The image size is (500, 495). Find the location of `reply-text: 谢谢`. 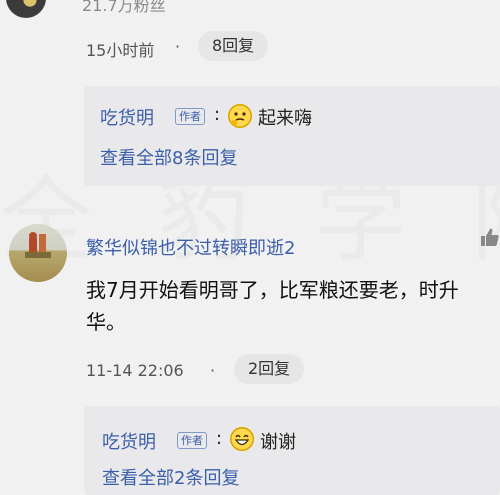

reply-text: 谢谢 is located at coordinates (278, 442).